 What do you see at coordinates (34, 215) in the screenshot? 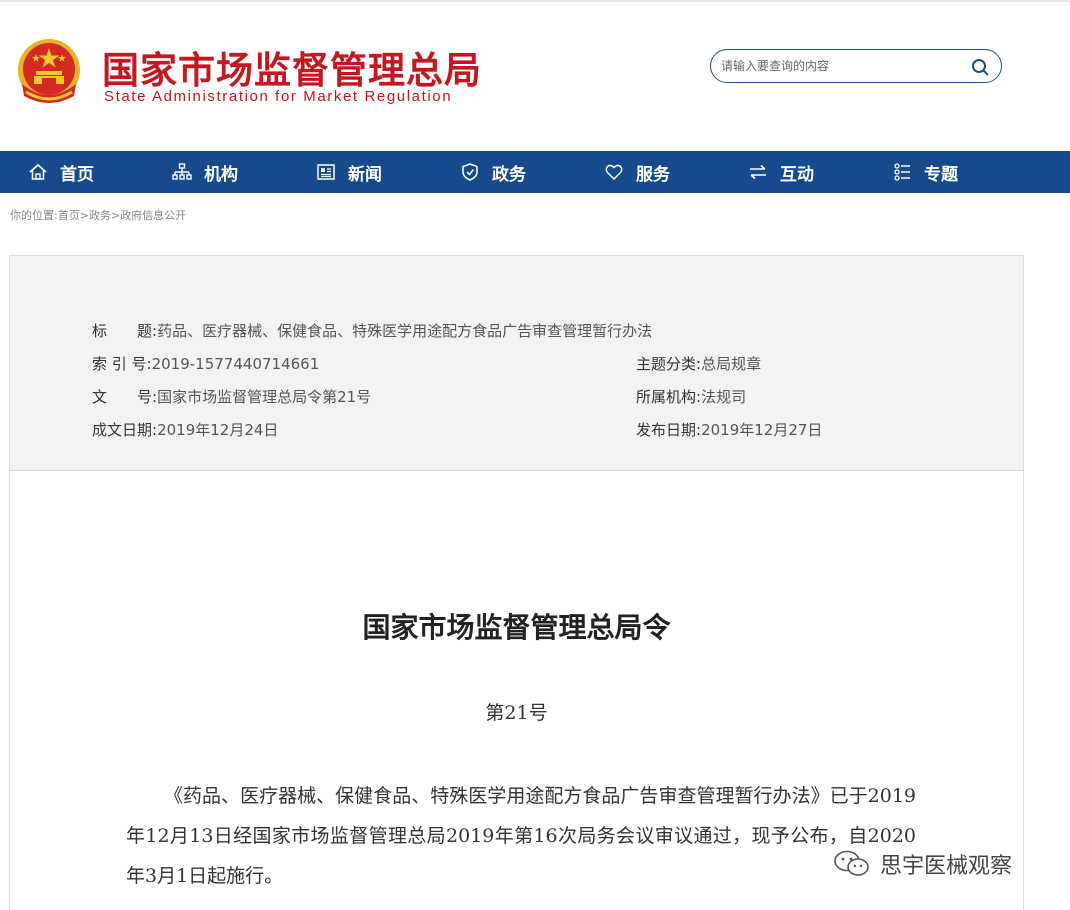
I see `breadcrumb-prefix: 你的位置:` at bounding box center [34, 215].